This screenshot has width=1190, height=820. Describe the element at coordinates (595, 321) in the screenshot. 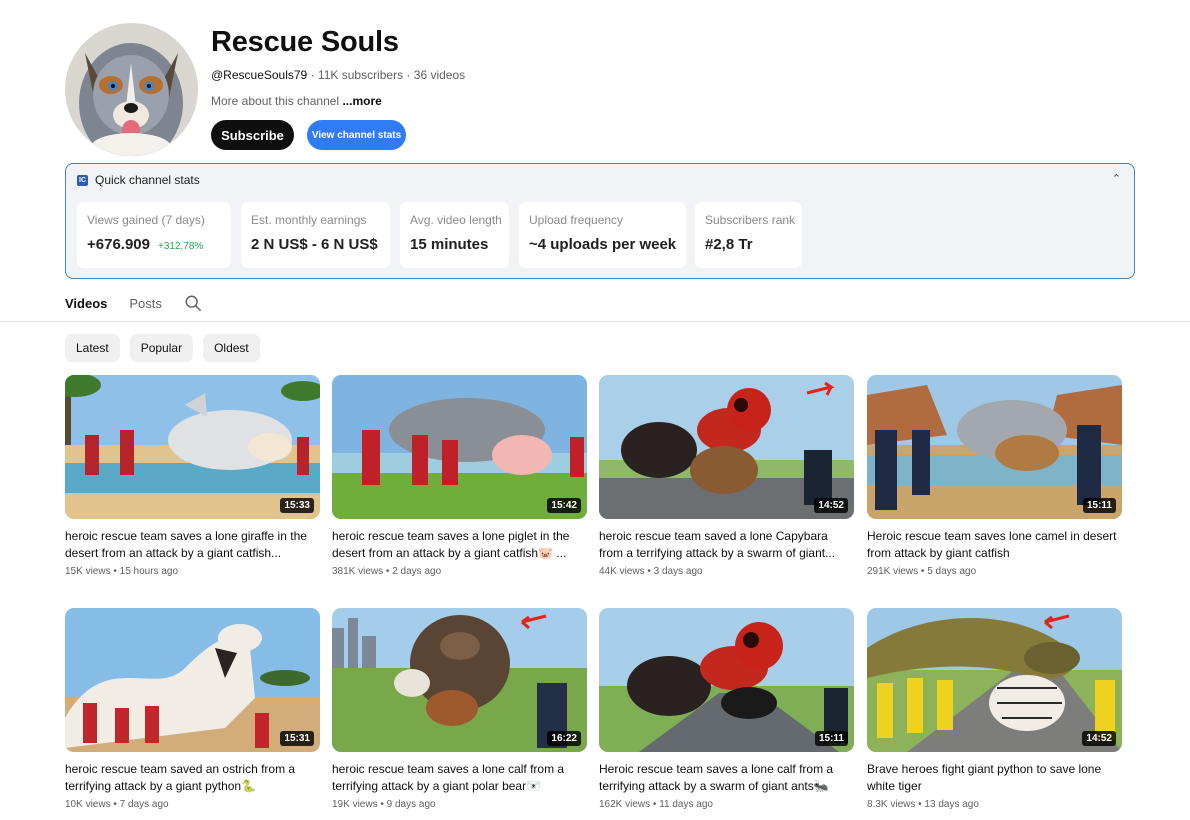

I see `tabs-divider` at that location.